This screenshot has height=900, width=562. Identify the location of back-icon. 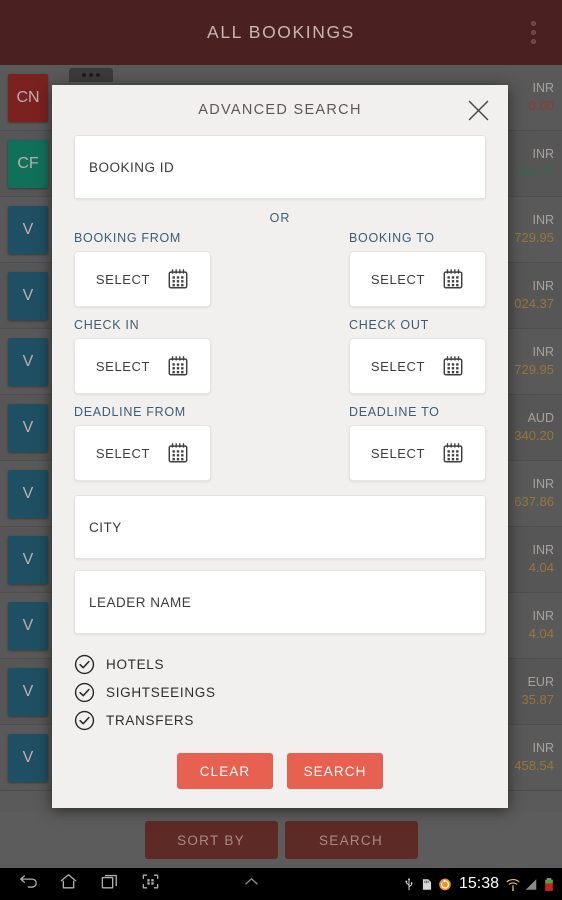
(27, 884).